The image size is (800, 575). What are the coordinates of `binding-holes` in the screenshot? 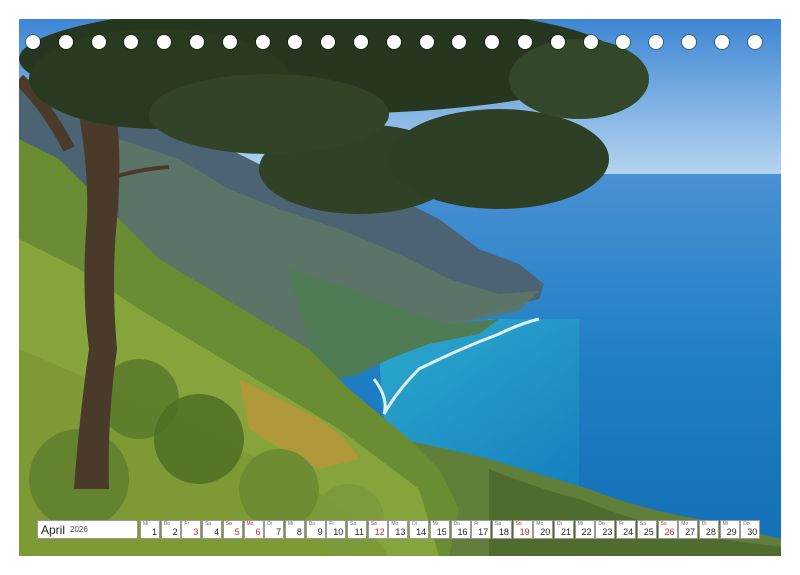 It's located at (400, 43).